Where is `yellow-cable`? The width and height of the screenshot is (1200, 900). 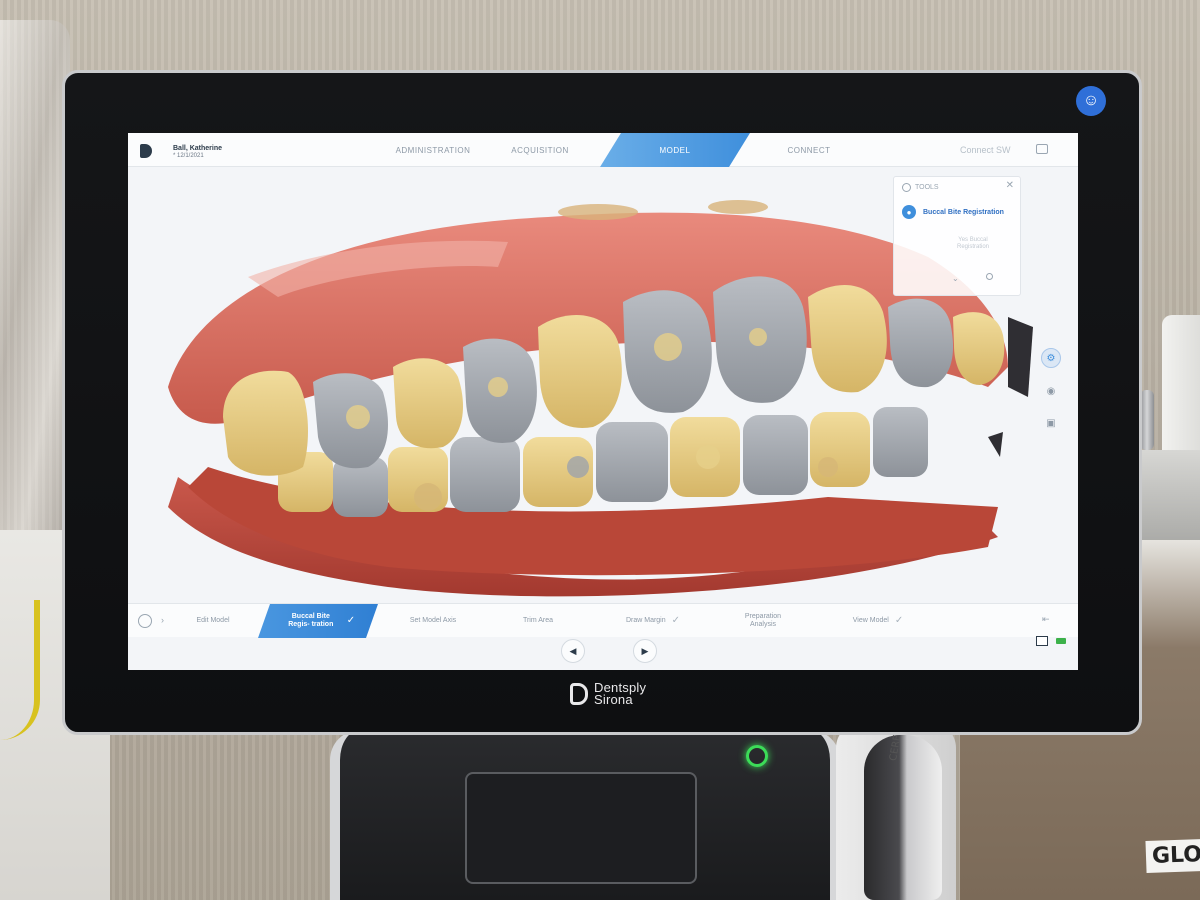 yellow-cable is located at coordinates (20, 670).